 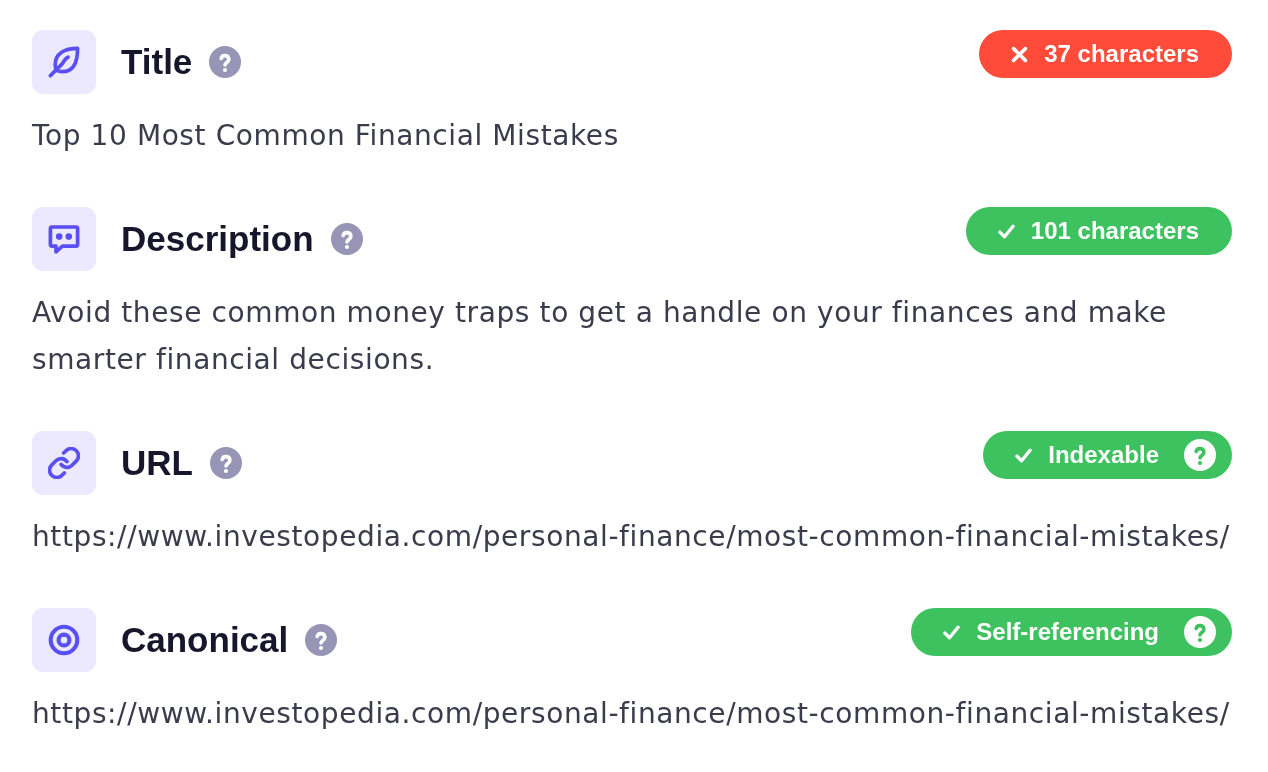 What do you see at coordinates (157, 463) in the screenshot?
I see `section-heading: URL` at bounding box center [157, 463].